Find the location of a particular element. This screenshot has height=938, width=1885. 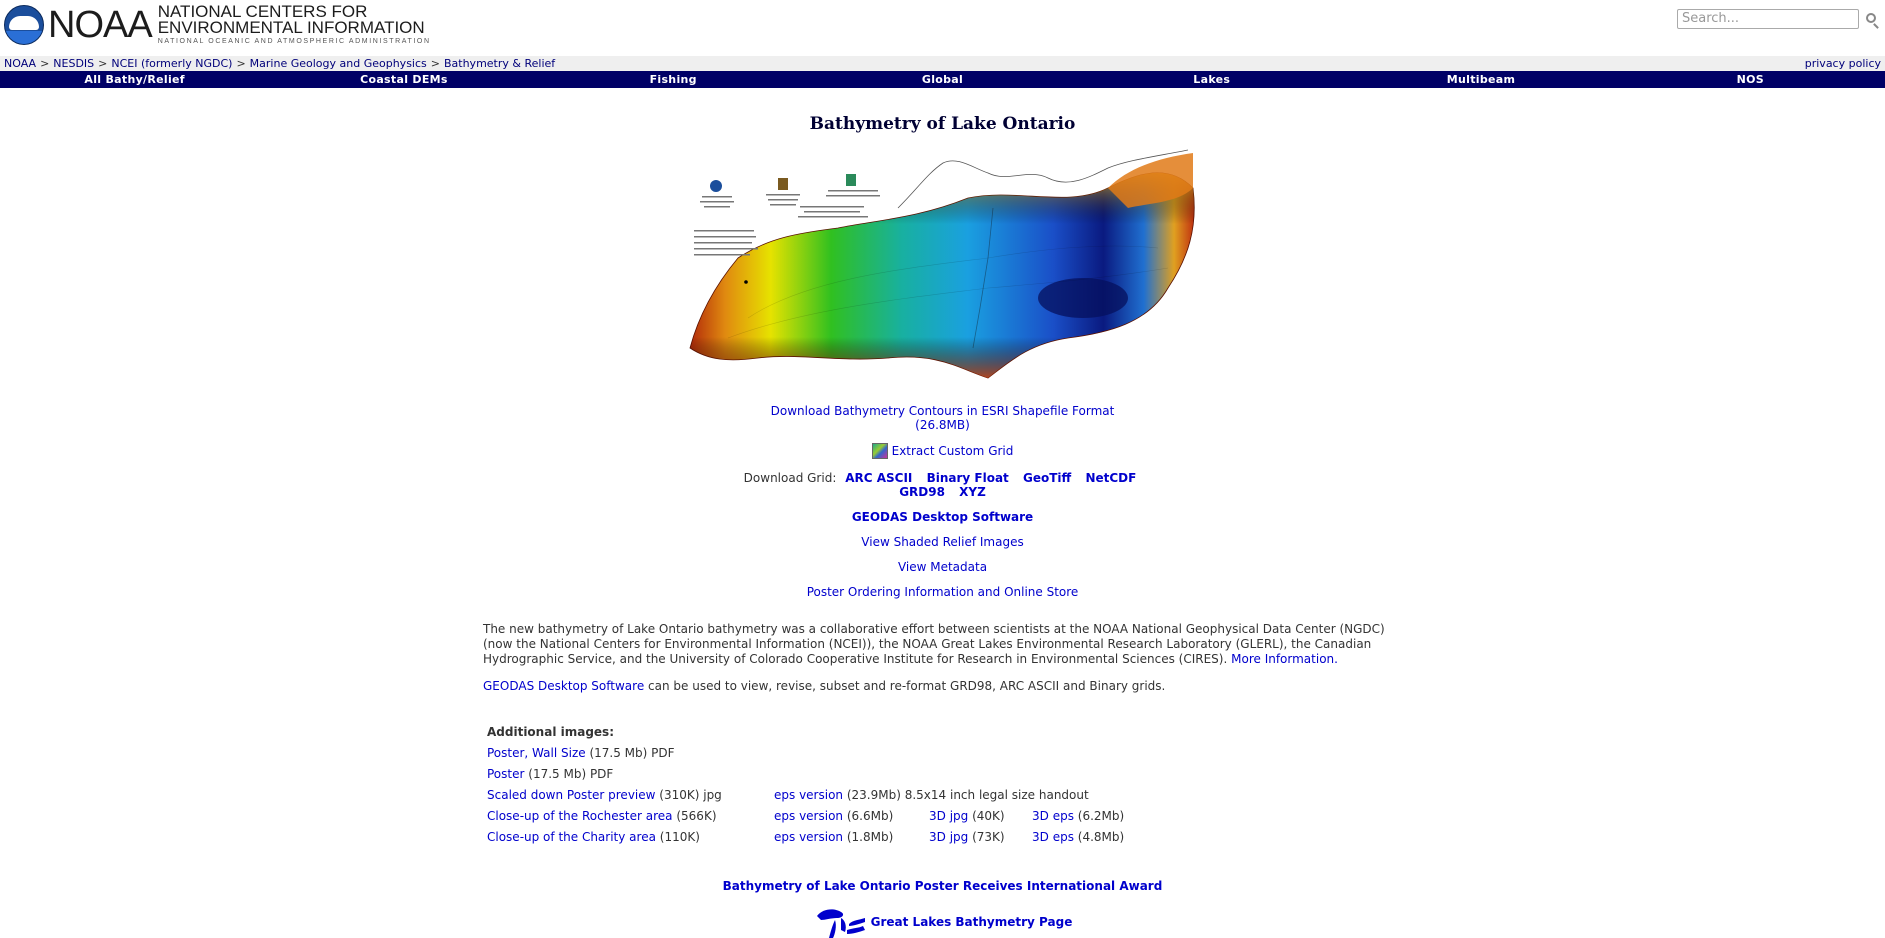

rochester-3d-eps-link: 3D eps is located at coordinates (1053, 816).